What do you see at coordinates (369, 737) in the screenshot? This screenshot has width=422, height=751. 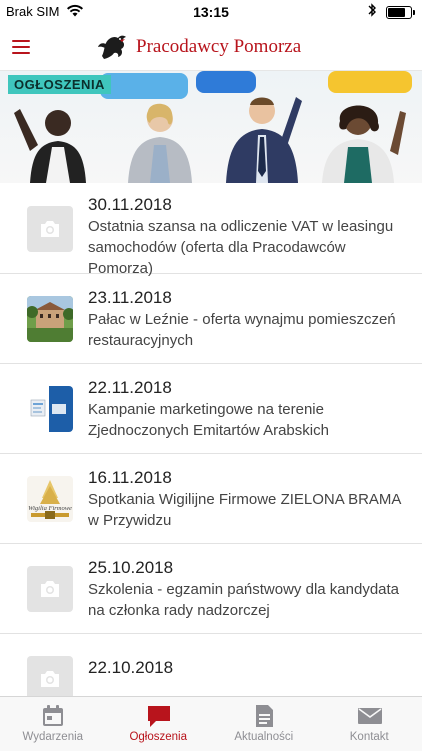 I see `tab-label: Kontakt` at bounding box center [369, 737].